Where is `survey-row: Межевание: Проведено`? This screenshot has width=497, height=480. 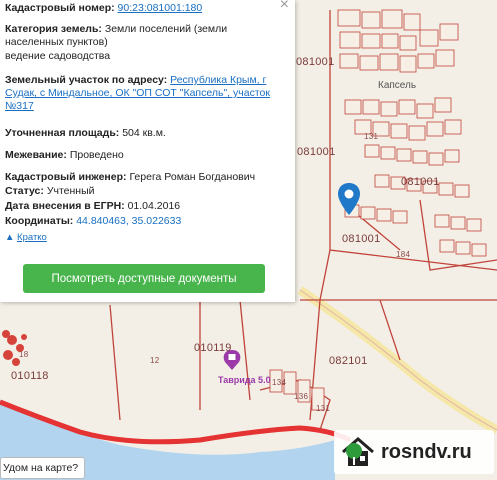
survey-row: Межевание: Проведено is located at coordinates (145, 155).